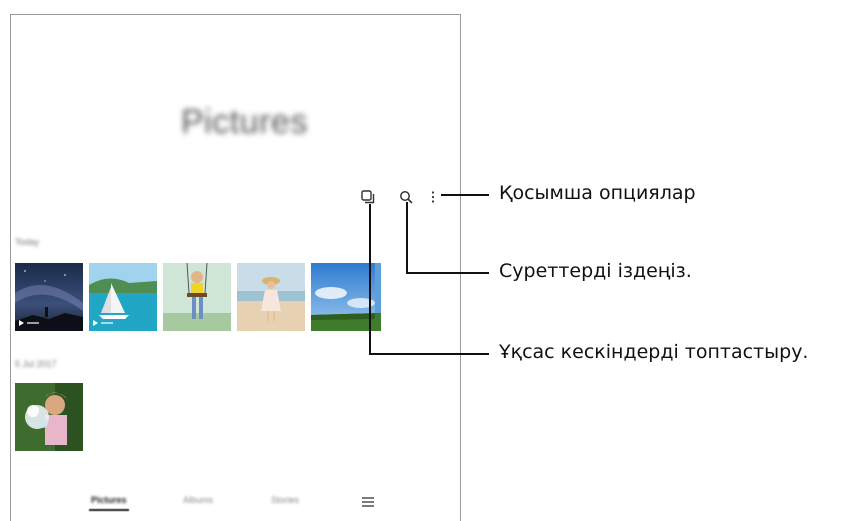  What do you see at coordinates (49, 297) in the screenshot?
I see `thumbnail-night-sky-video` at bounding box center [49, 297].